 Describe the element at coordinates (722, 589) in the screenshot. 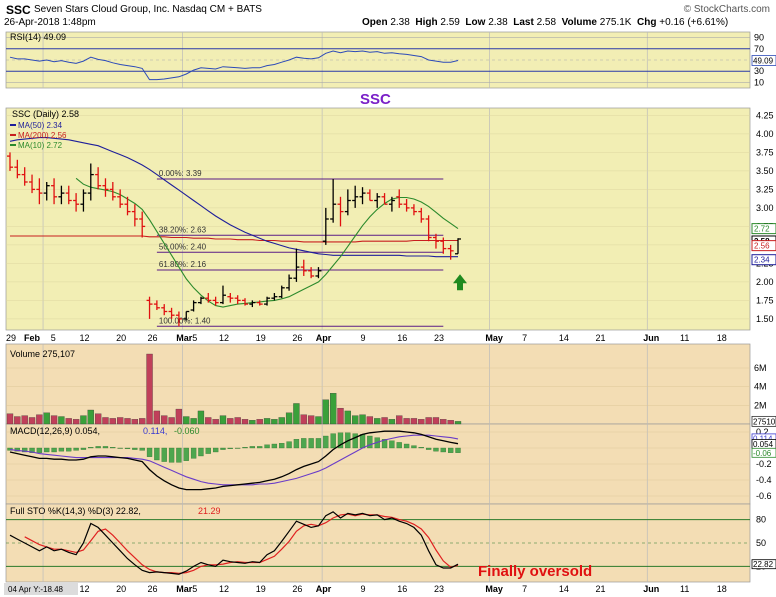

I see `axis-bottom-label-19: 18` at that location.